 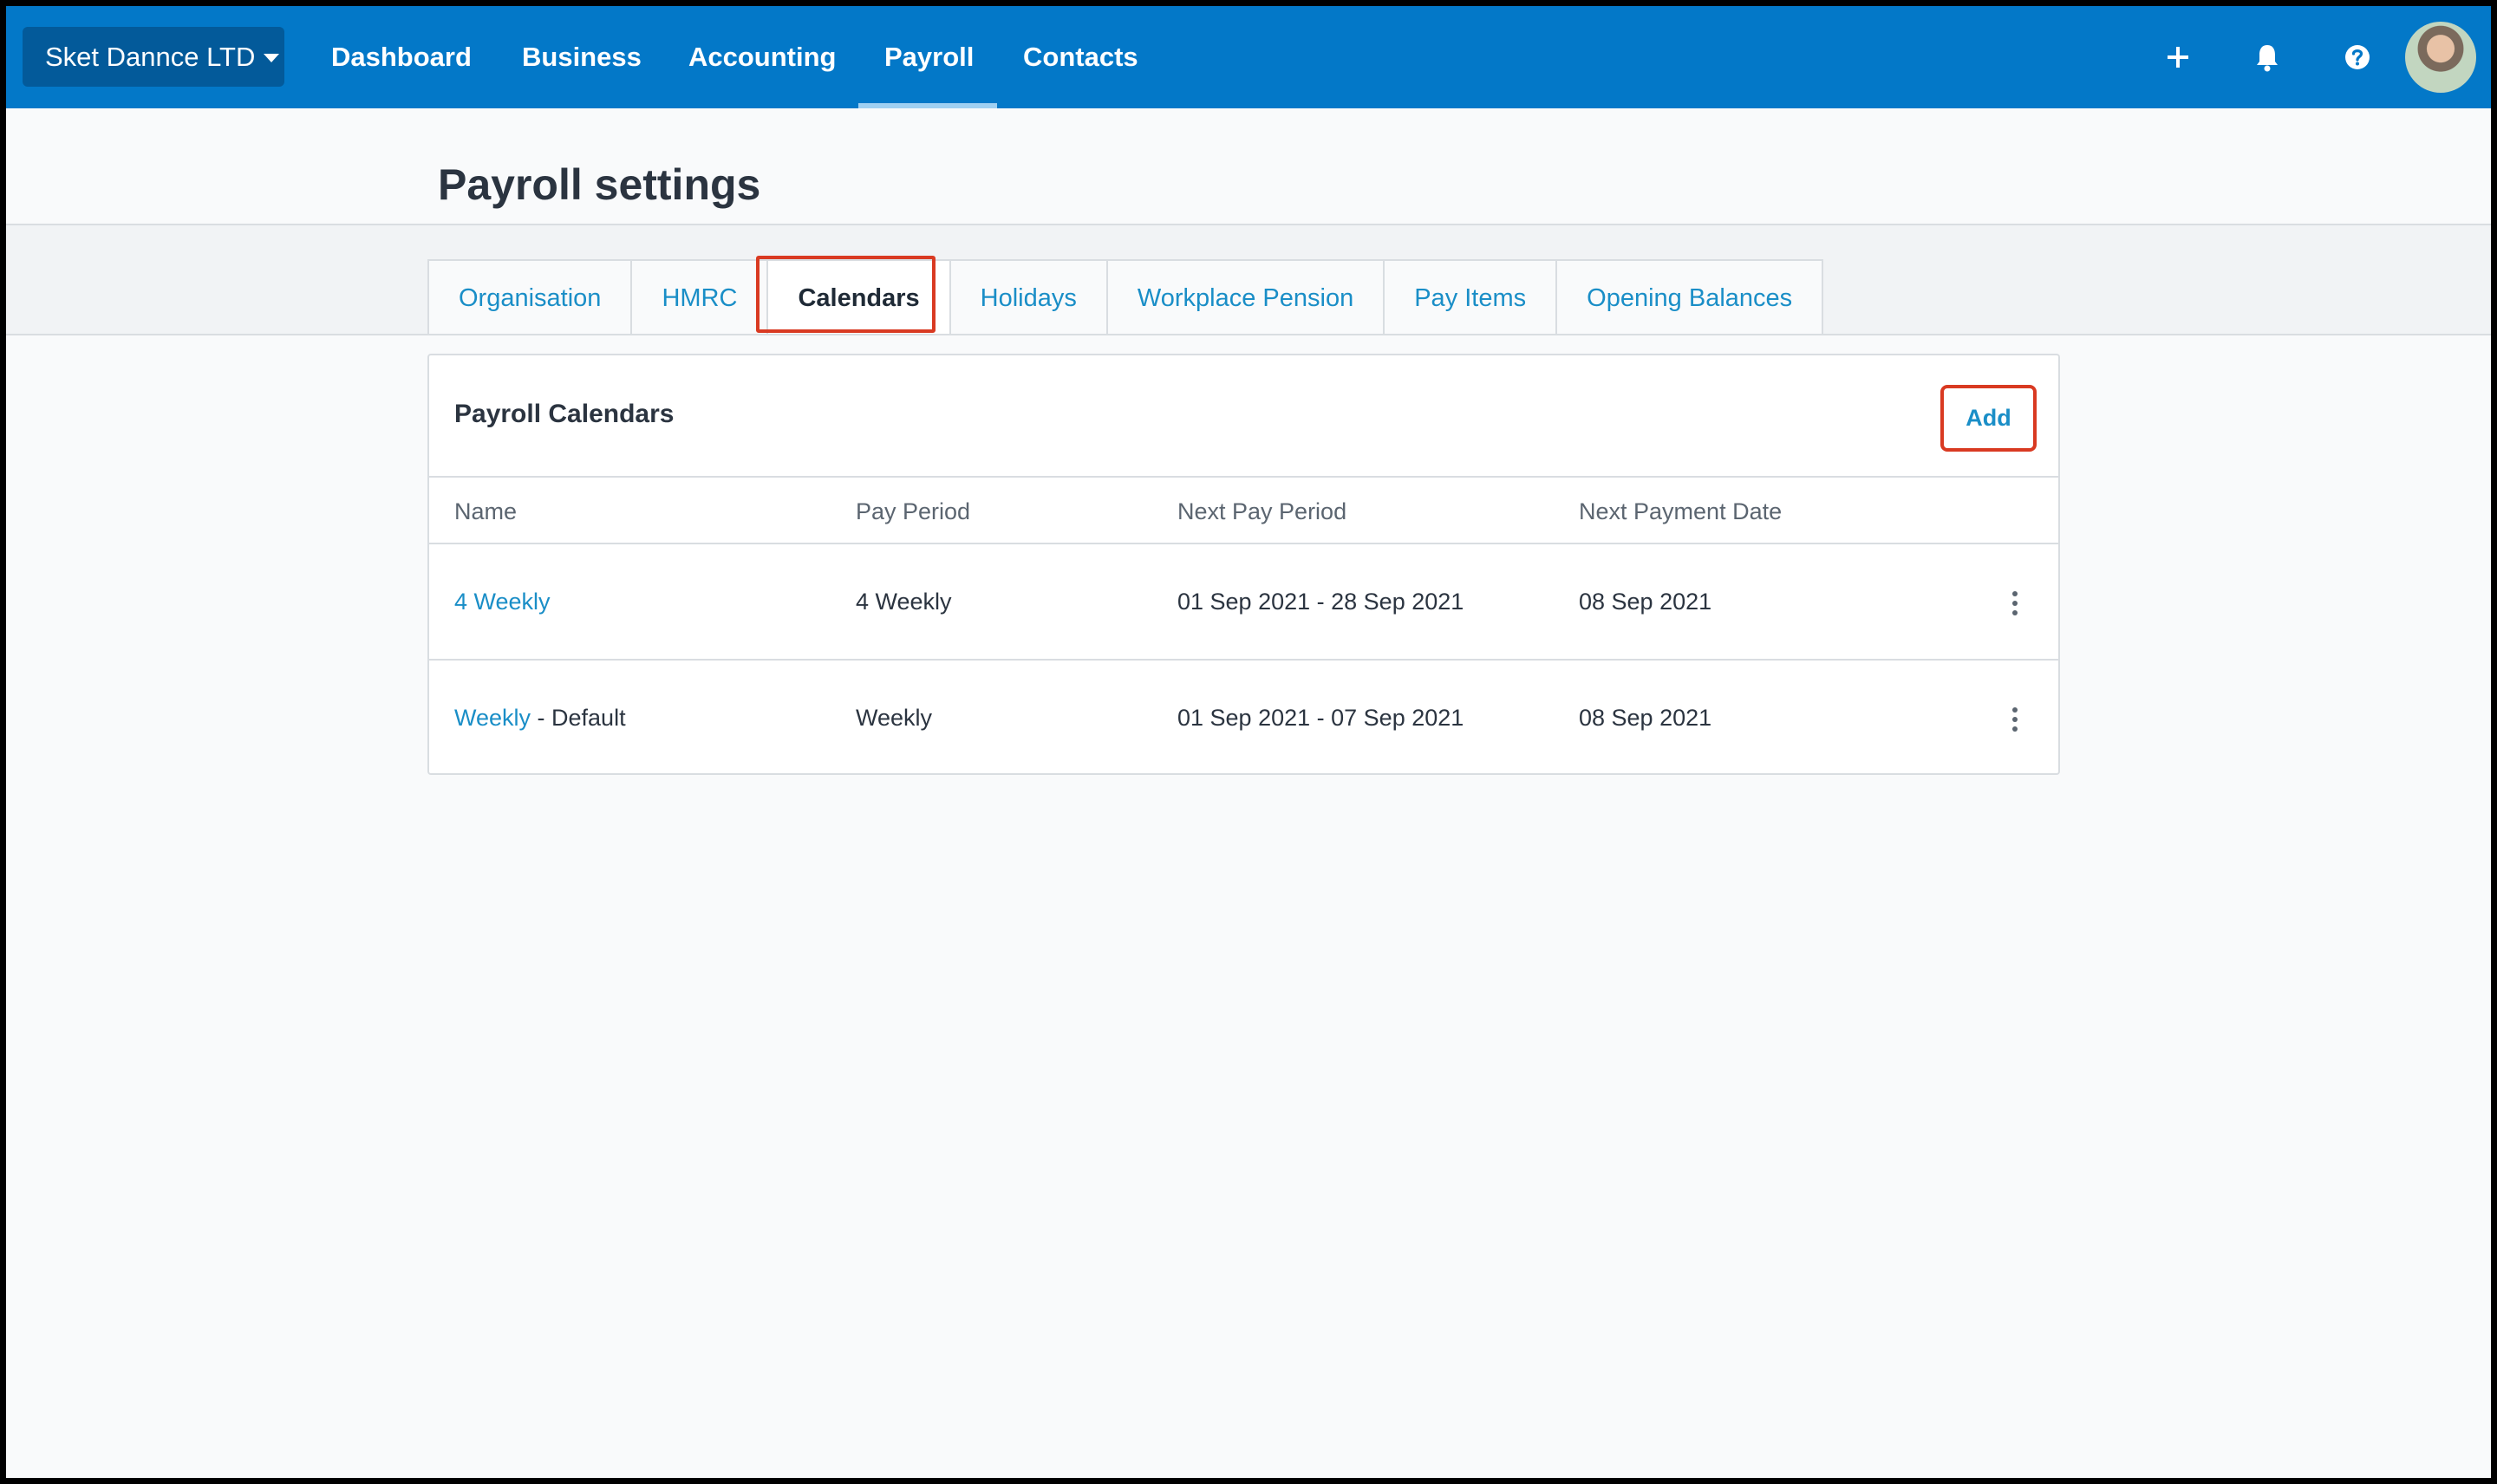 What do you see at coordinates (1080, 57) in the screenshot?
I see `nav-contacts: Contacts` at bounding box center [1080, 57].